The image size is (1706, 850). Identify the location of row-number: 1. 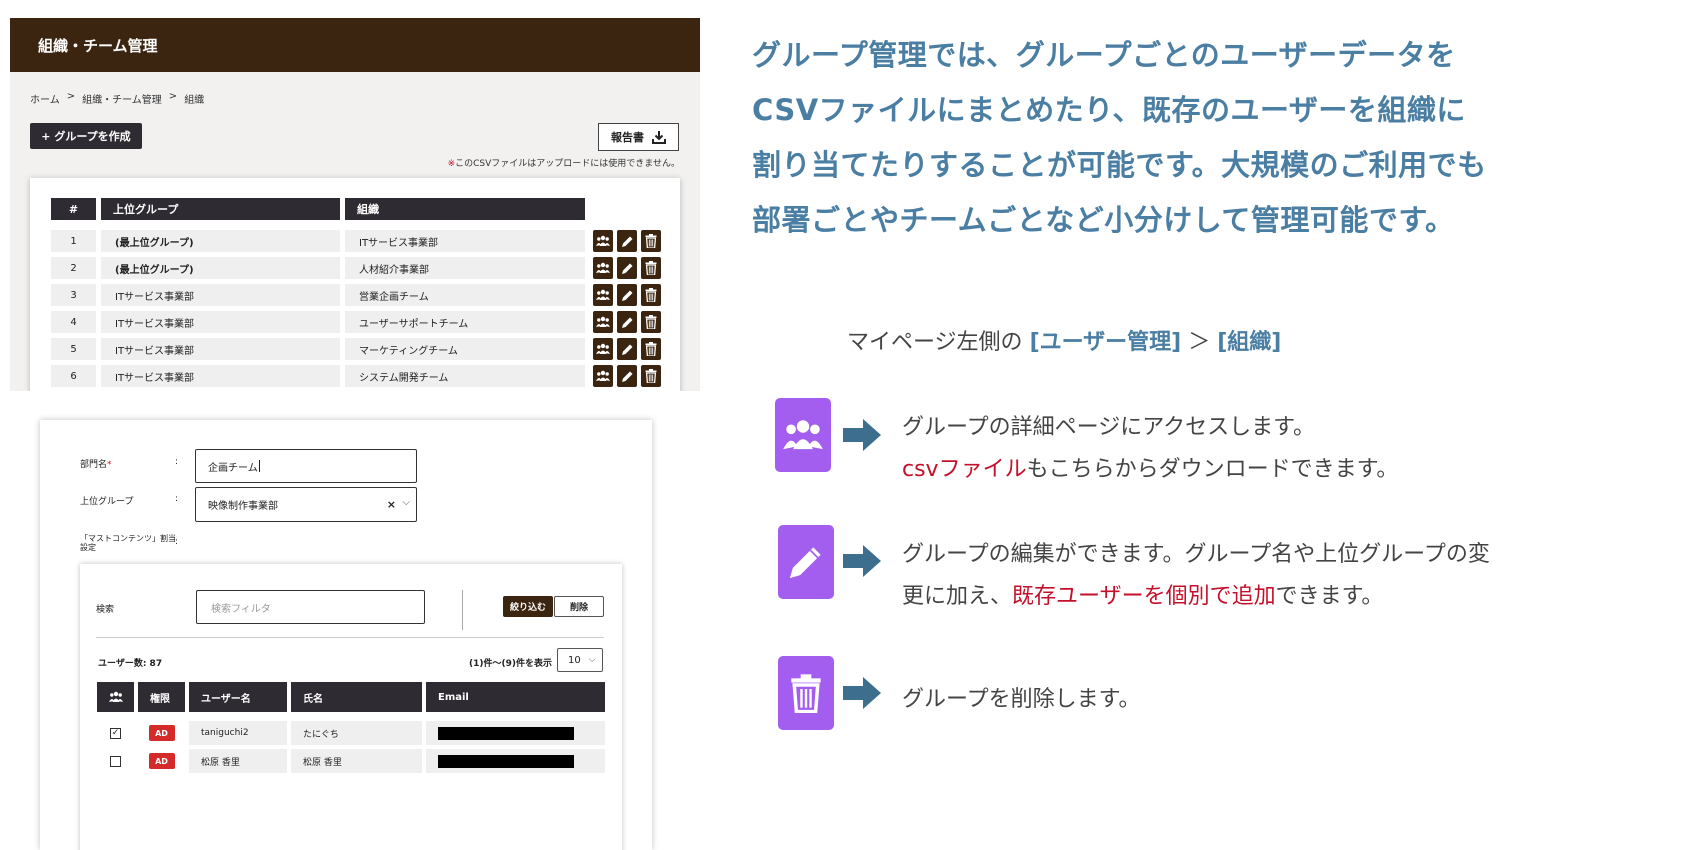
(73, 241).